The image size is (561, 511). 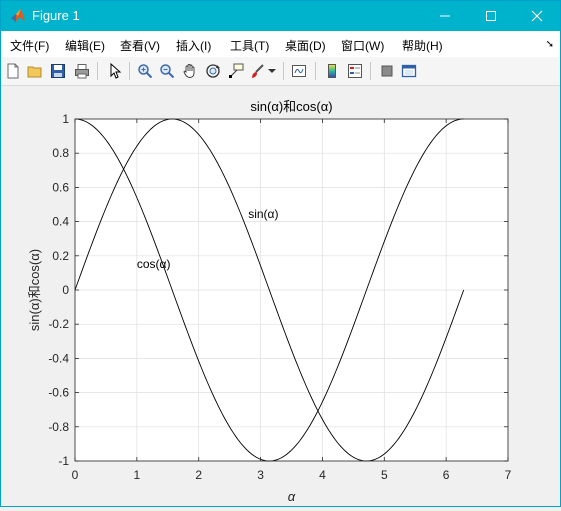 What do you see at coordinates (58, 358) in the screenshot?
I see `y-tick-label: -0.4` at bounding box center [58, 358].